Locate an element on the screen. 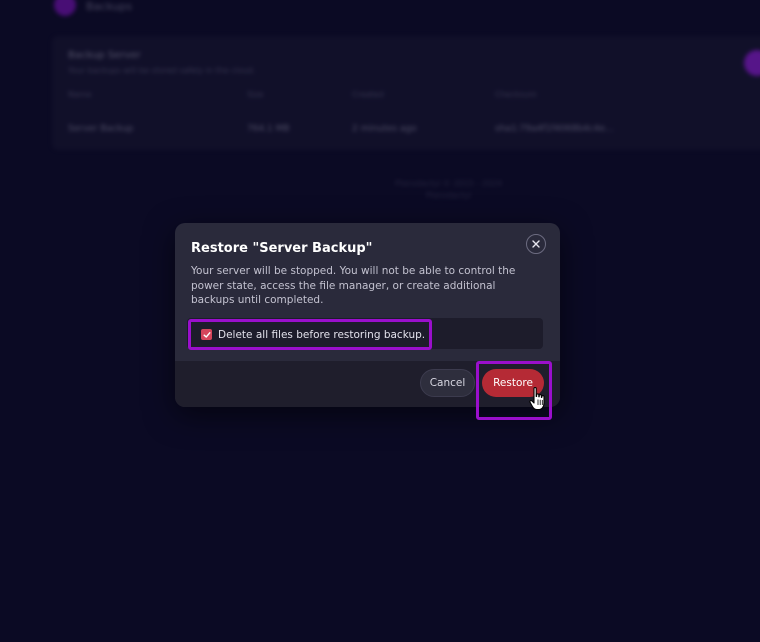  dialog-title: Restore "Server Backup" is located at coordinates (282, 248).